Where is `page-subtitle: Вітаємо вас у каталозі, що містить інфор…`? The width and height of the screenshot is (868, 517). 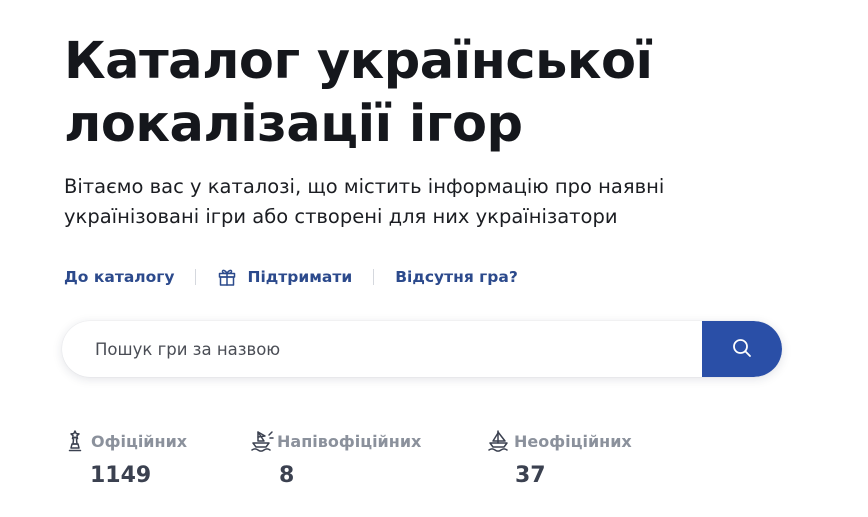
page-subtitle: Вітаємо вас у каталозі, що містить інфор… is located at coordinates (444, 202).